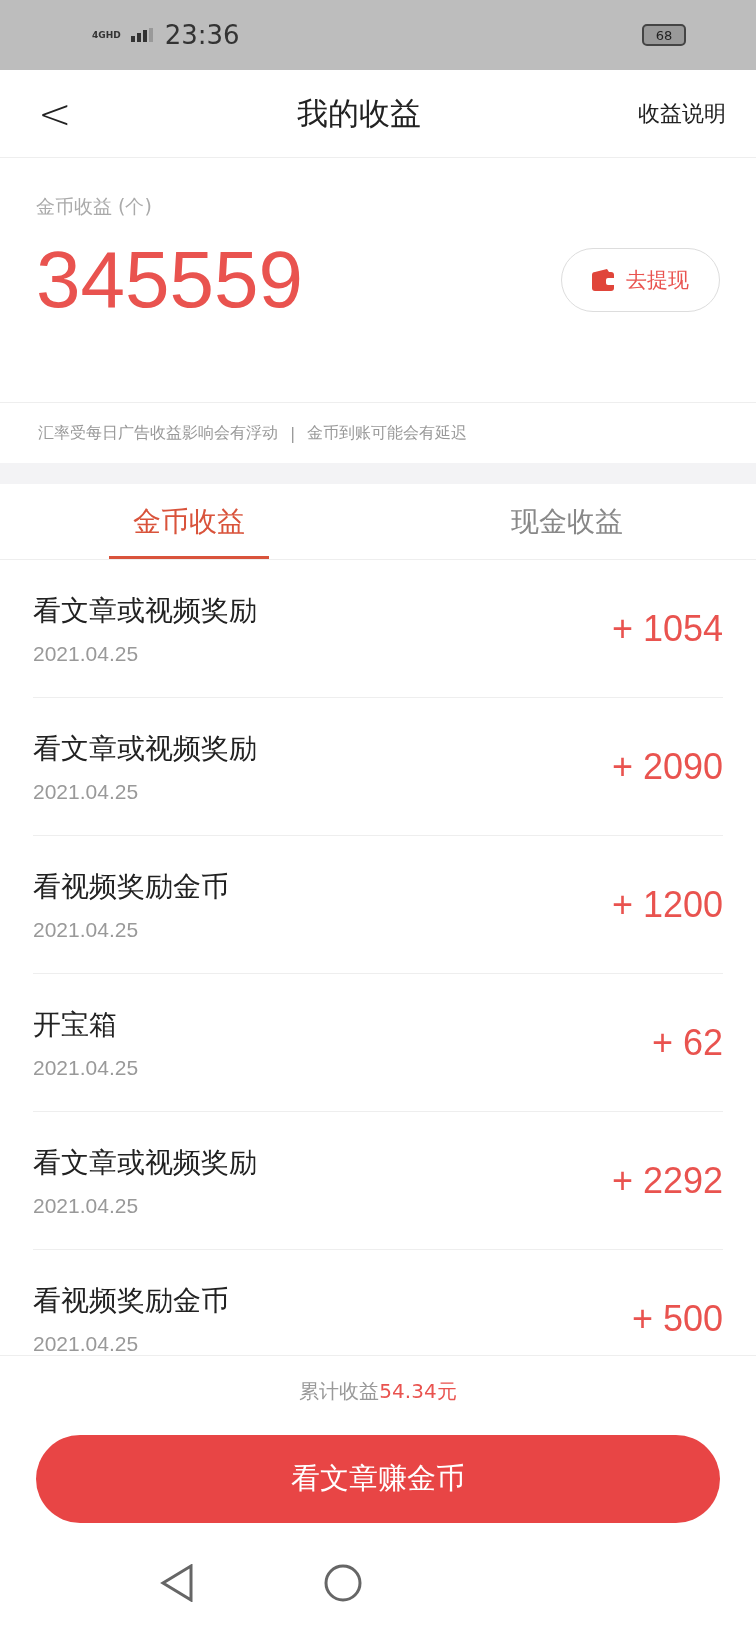 The image size is (756, 1638). I want to click on balance-label: 金币收益 (个), so click(94, 206).